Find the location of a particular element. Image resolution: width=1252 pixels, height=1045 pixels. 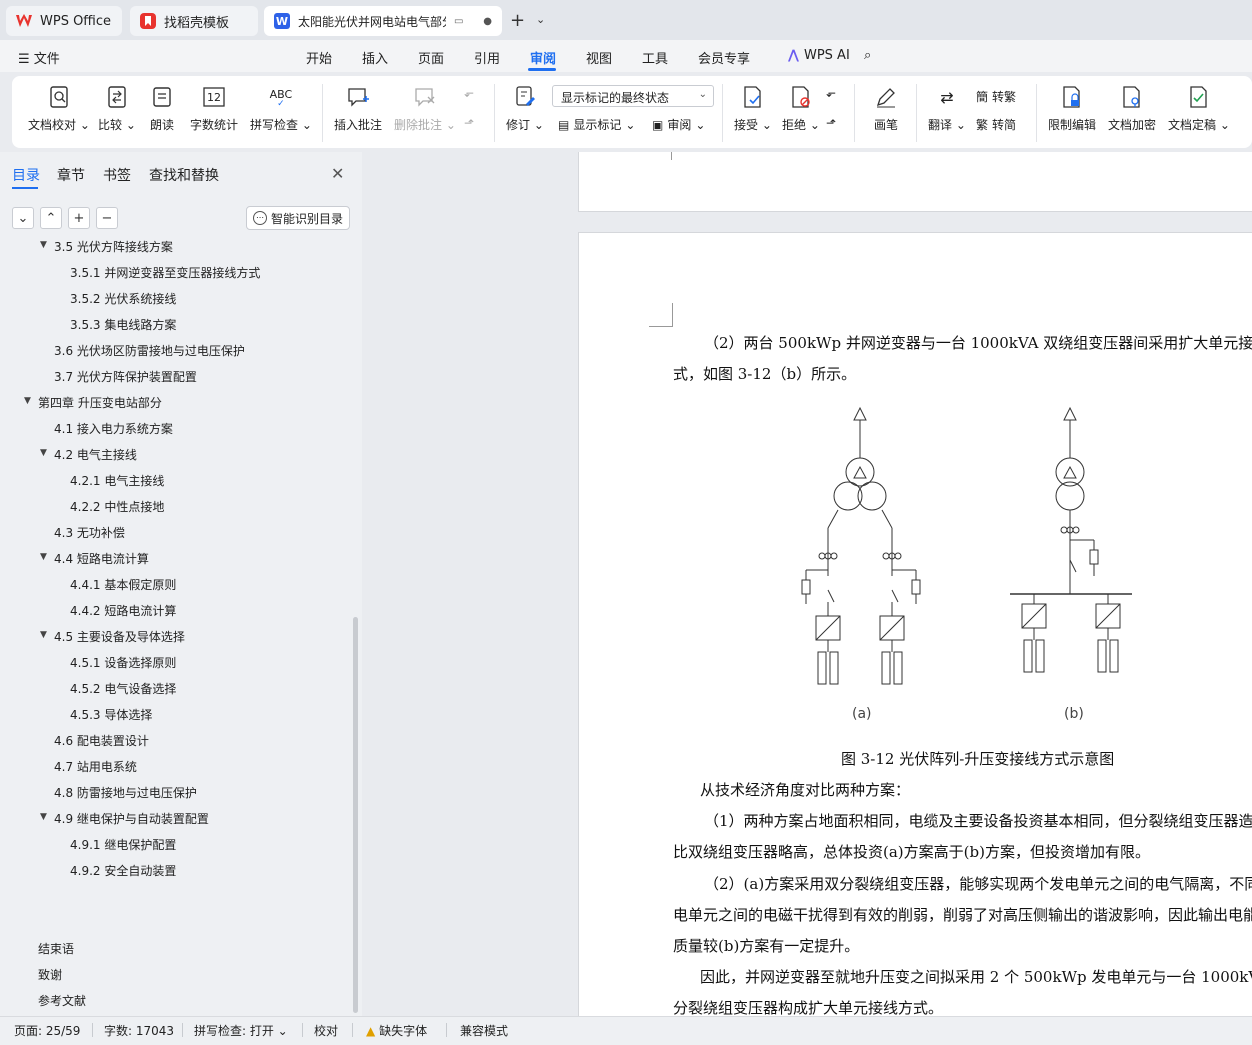

display-state-select: 显示标记的最终状态 ⌄ is located at coordinates (633, 96).